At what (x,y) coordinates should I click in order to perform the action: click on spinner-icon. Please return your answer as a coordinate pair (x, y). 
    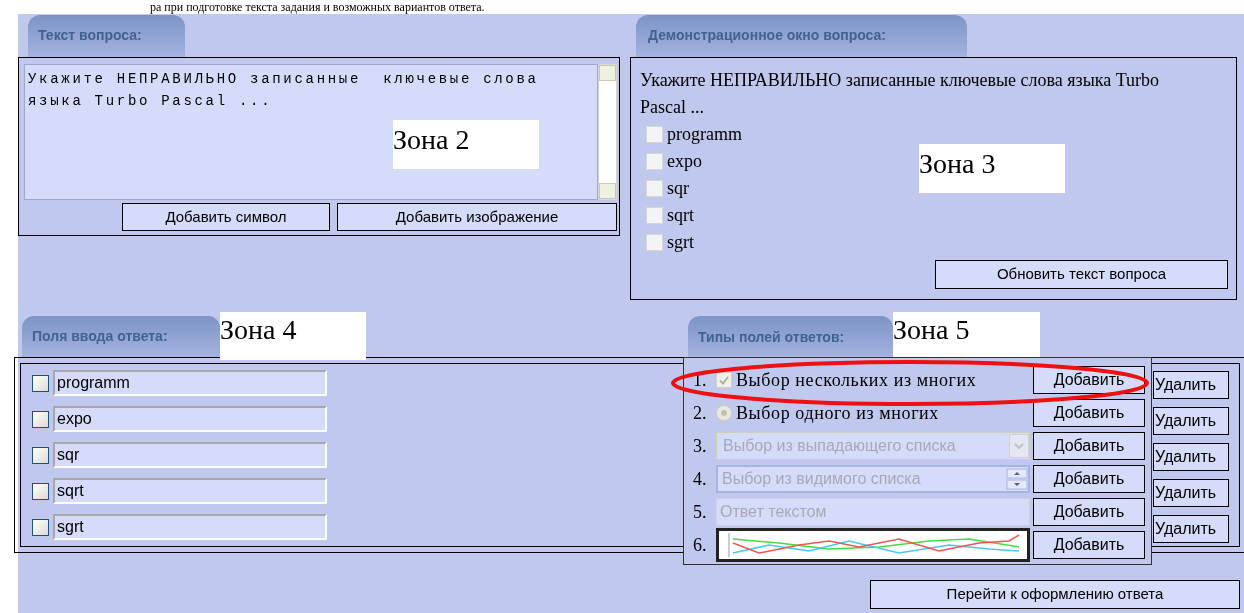
    Looking at the image, I should click on (1017, 479).